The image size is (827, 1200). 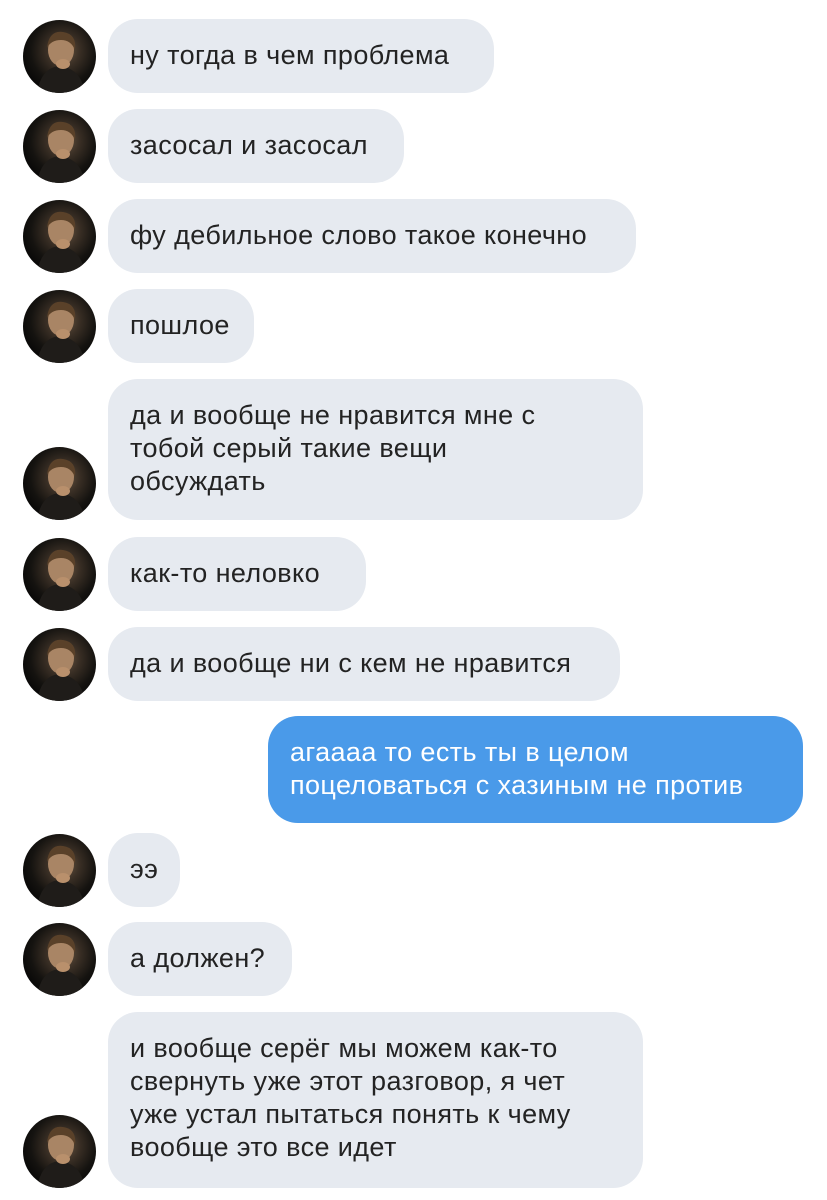 What do you see at coordinates (301, 56) in the screenshot?
I see `message-bubble: ну тогда в чем проблема` at bounding box center [301, 56].